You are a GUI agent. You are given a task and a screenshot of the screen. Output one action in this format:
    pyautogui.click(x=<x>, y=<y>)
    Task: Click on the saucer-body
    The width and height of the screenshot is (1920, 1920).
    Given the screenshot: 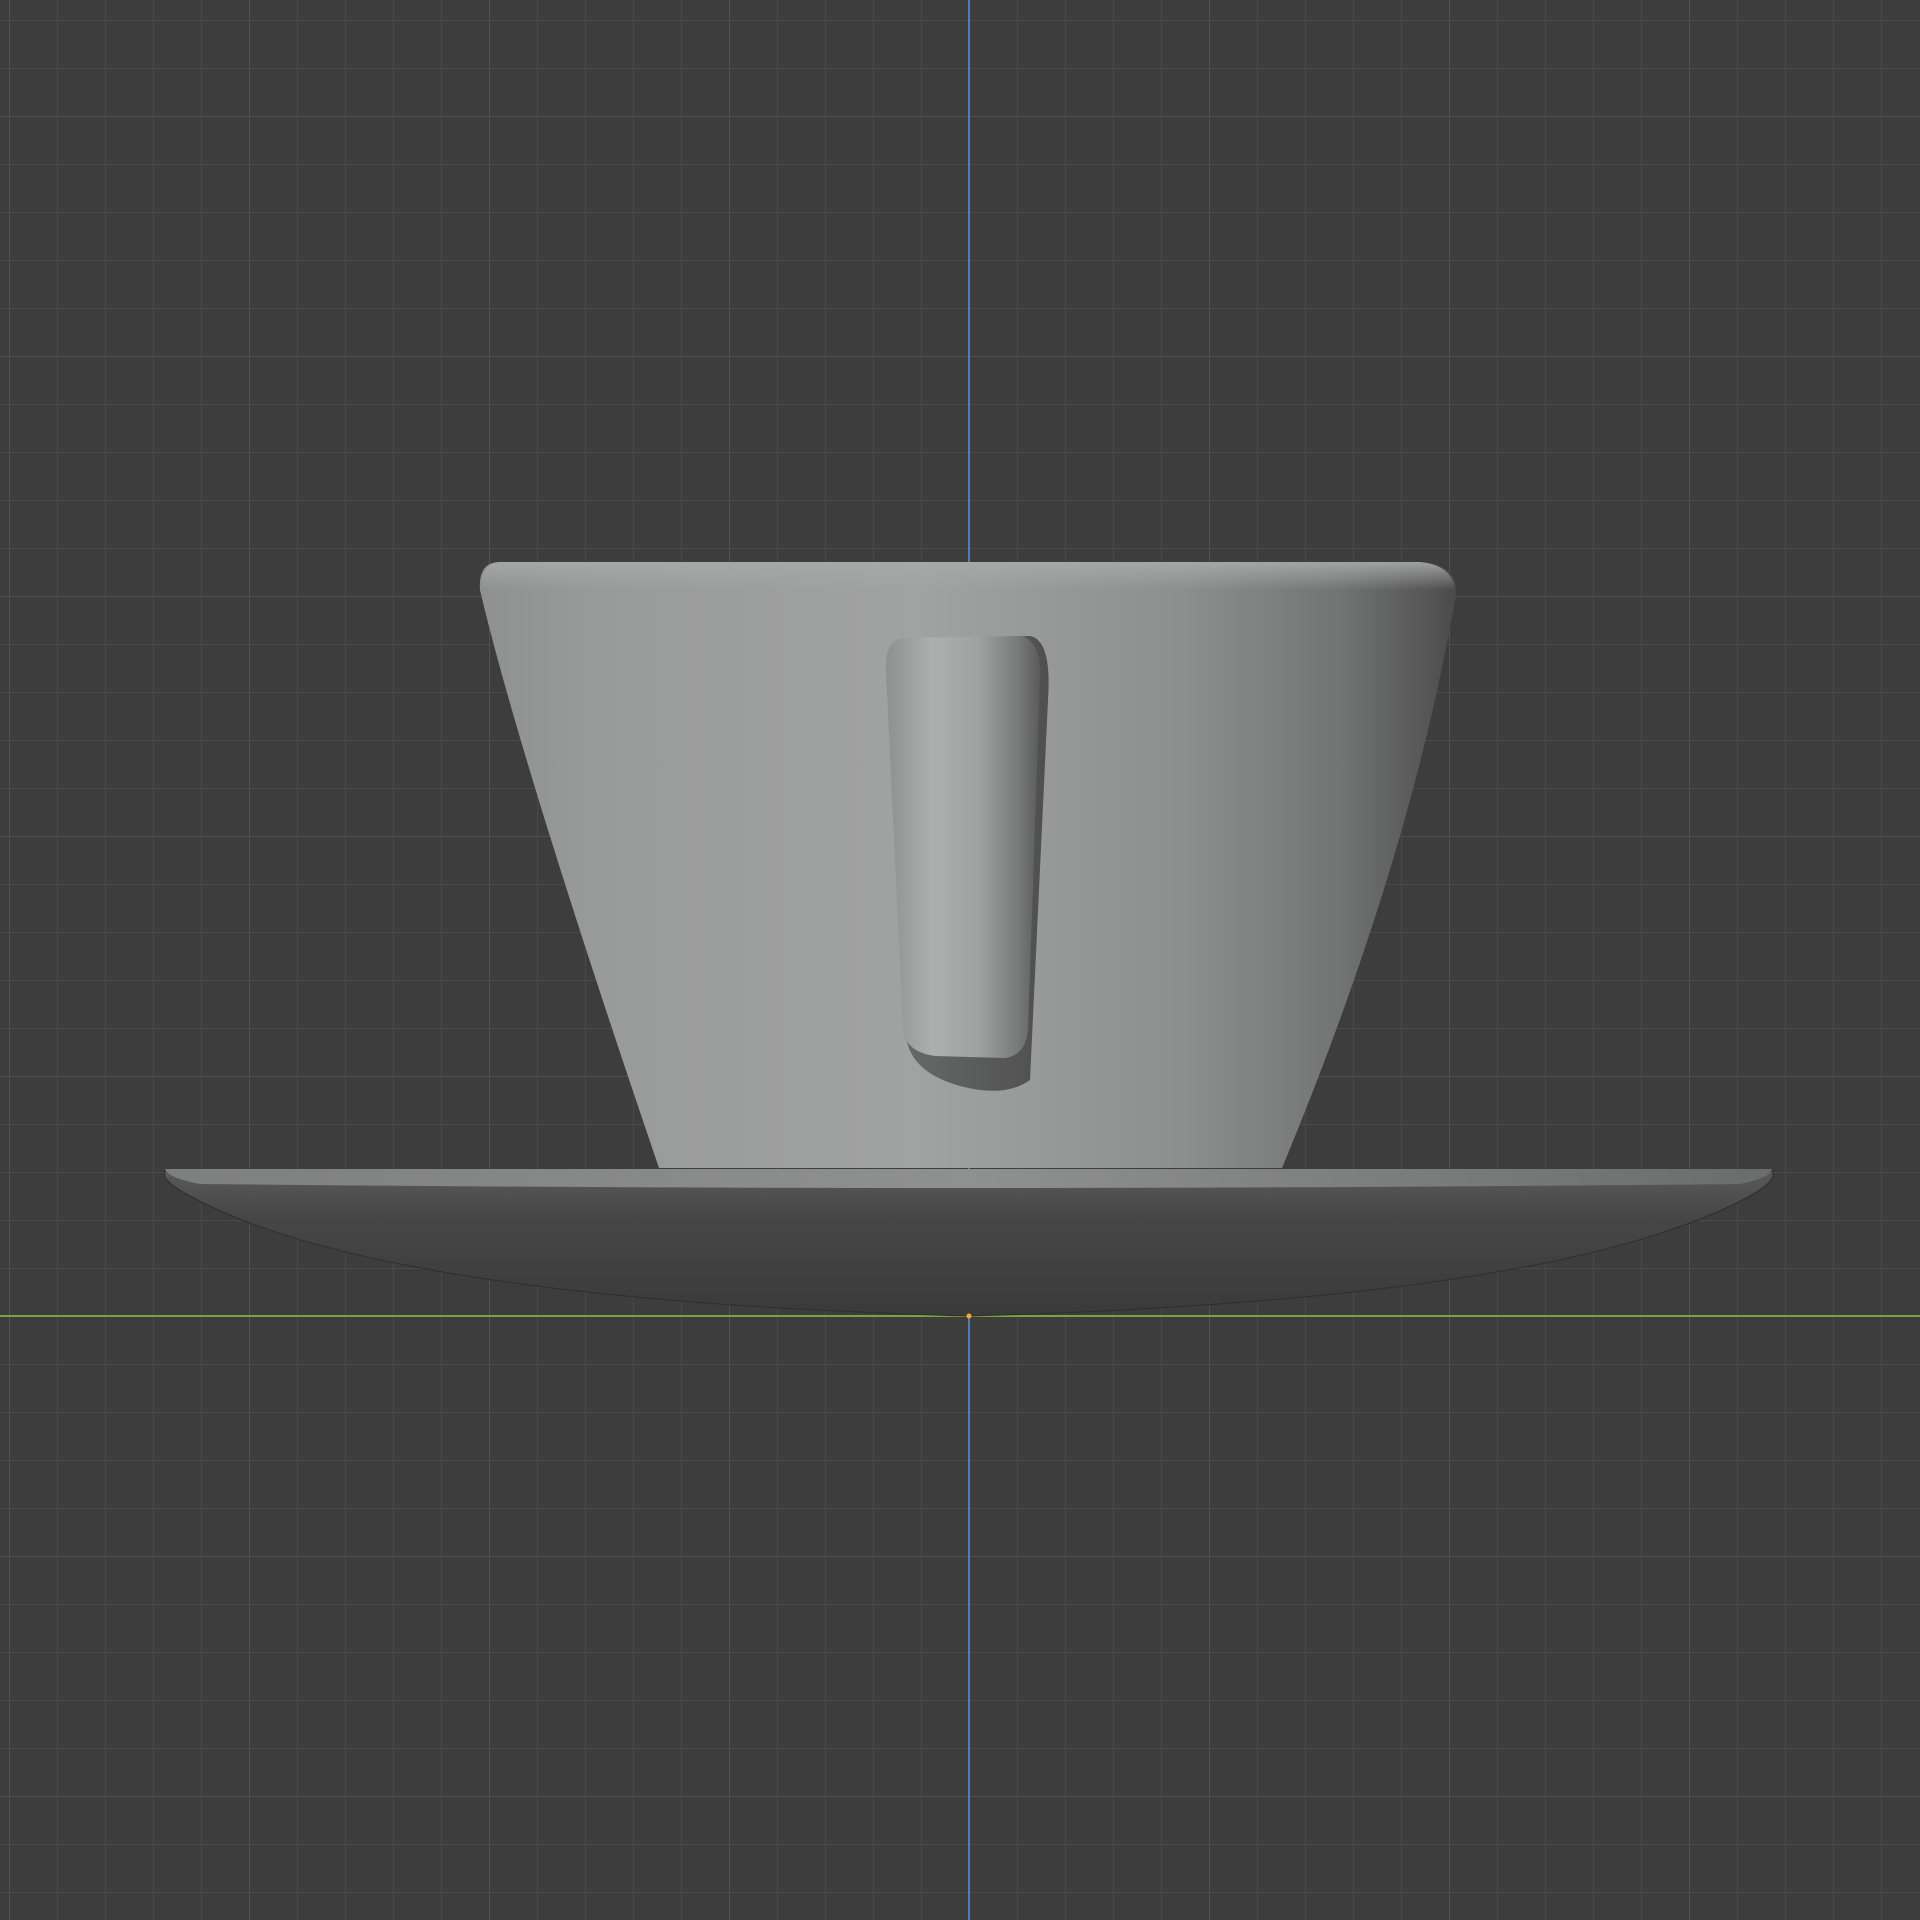 What is the action you would take?
    pyautogui.click(x=968, y=1243)
    